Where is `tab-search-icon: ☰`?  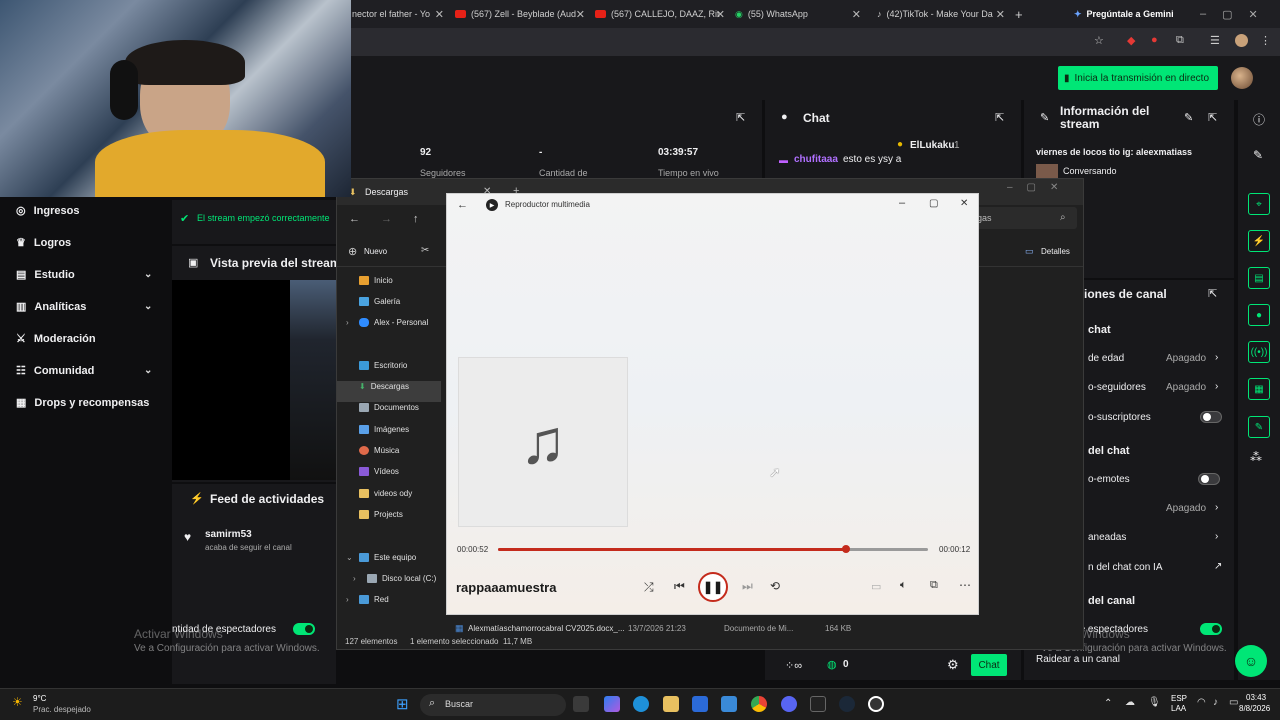 tab-search-icon: ☰ is located at coordinates (1215, 40).